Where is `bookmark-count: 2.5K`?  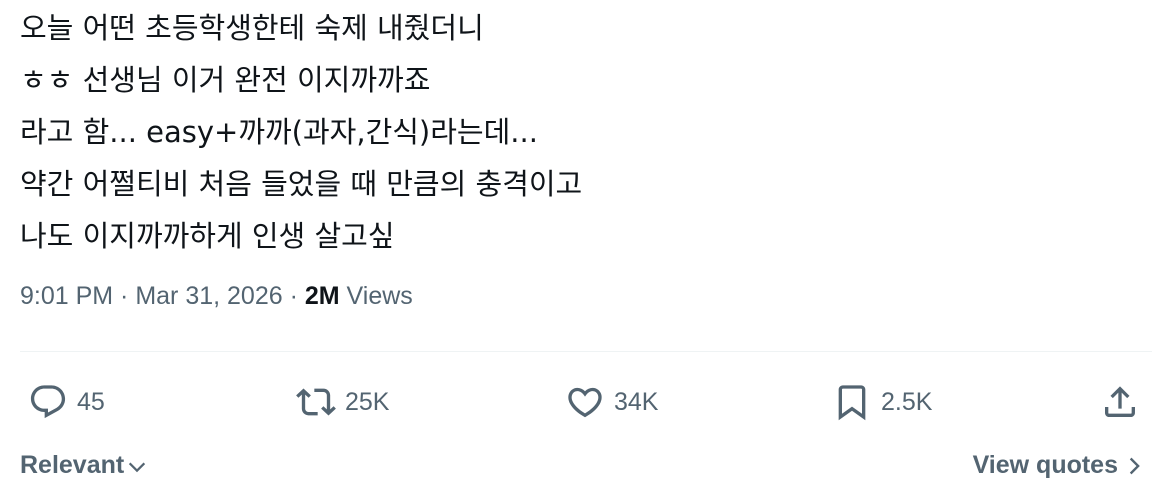
bookmark-count: 2.5K is located at coordinates (907, 401).